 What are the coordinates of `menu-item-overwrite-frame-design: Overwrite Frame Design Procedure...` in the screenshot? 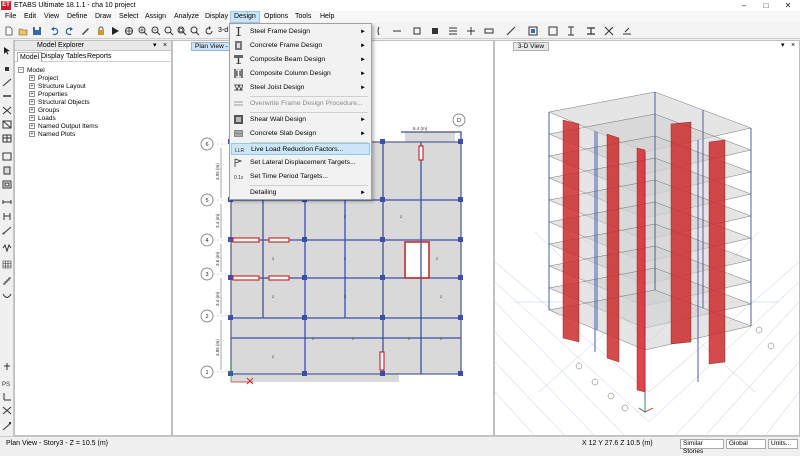 It's located at (300, 104).